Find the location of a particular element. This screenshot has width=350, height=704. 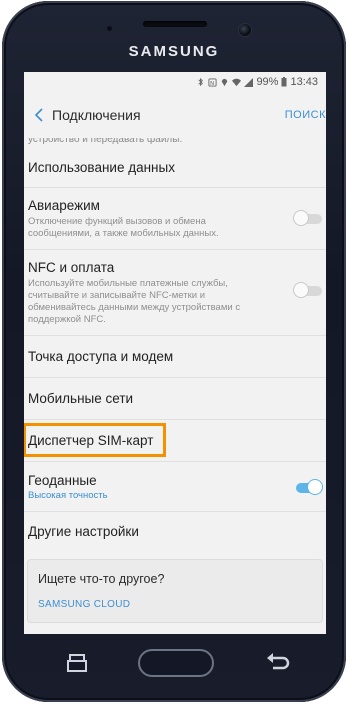

proximity-sensor is located at coordinates (109, 28).